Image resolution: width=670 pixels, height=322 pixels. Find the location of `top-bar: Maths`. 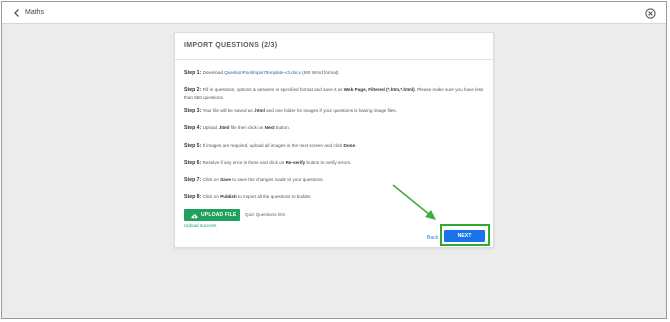

top-bar: Maths is located at coordinates (334, 13).